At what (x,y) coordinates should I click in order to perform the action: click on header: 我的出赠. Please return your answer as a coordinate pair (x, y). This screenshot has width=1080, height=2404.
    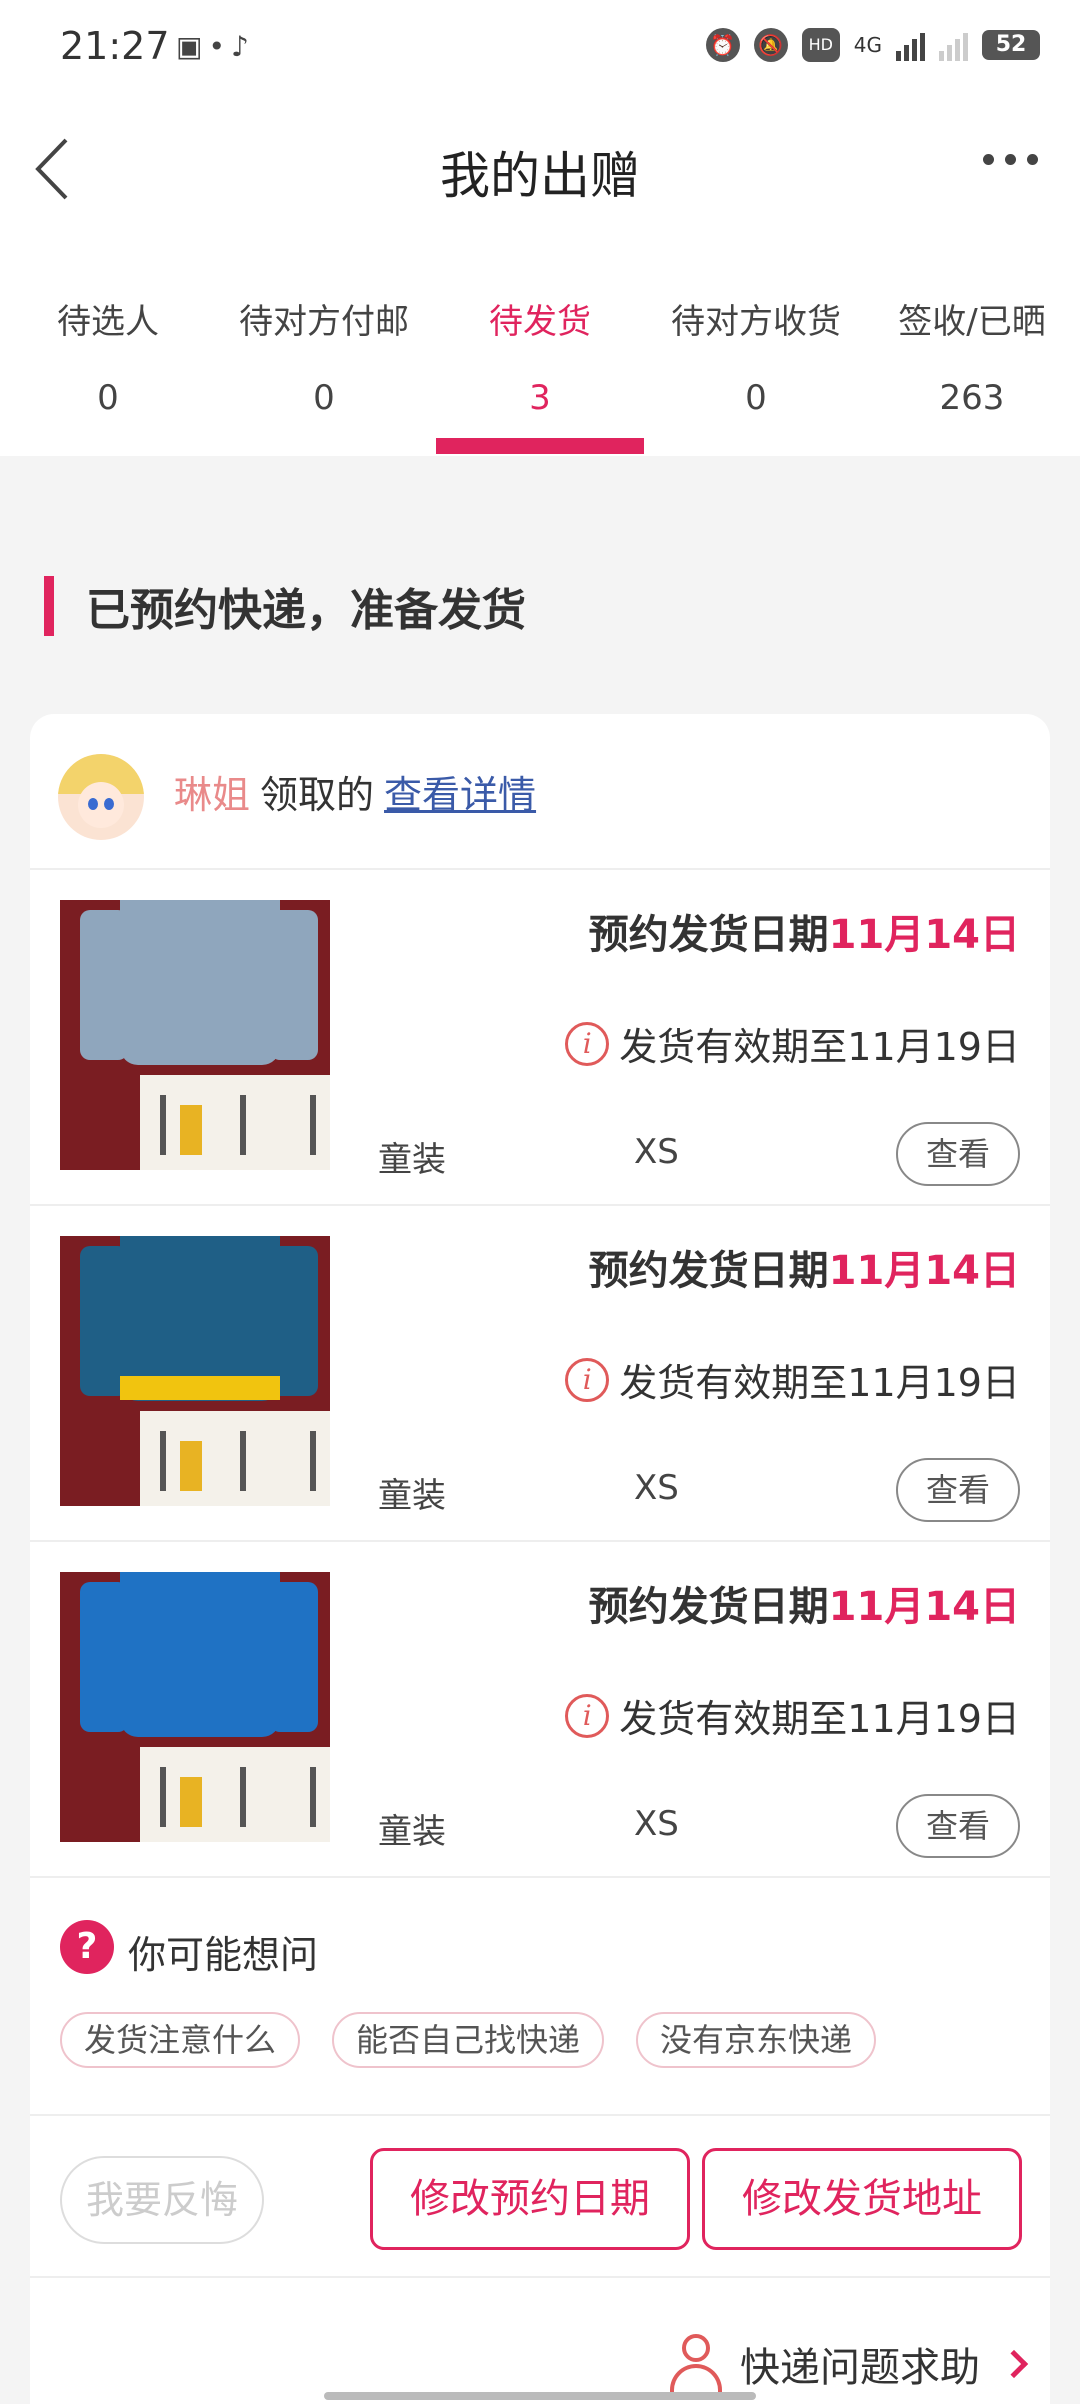
    Looking at the image, I should click on (540, 169).